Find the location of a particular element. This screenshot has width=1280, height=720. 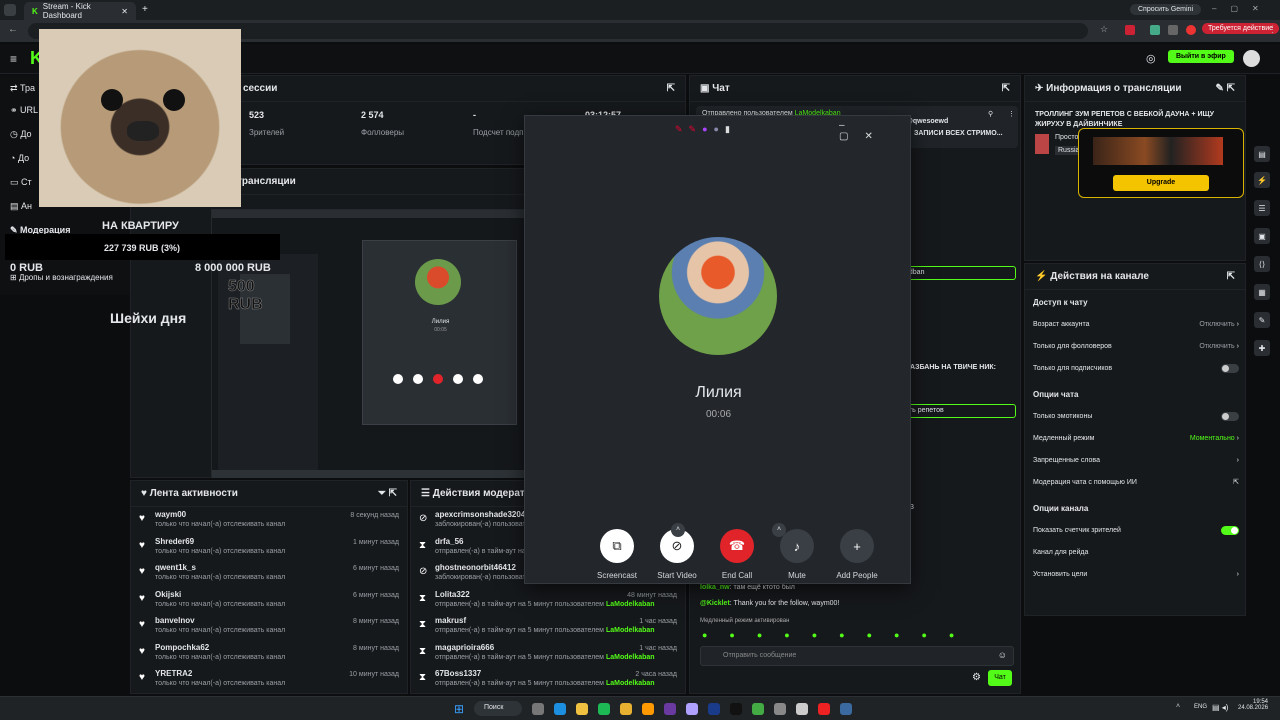

edge-icon is located at coordinates (560, 709).